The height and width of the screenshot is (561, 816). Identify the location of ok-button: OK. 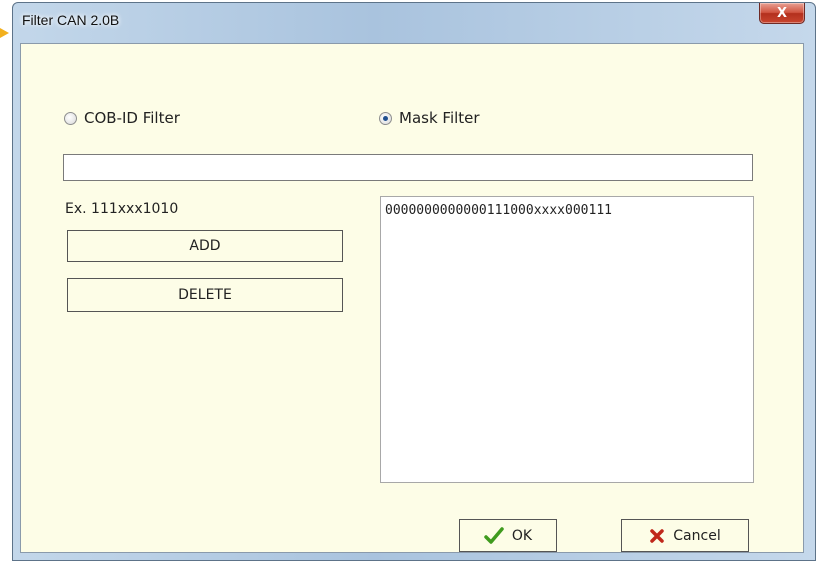
(508, 535).